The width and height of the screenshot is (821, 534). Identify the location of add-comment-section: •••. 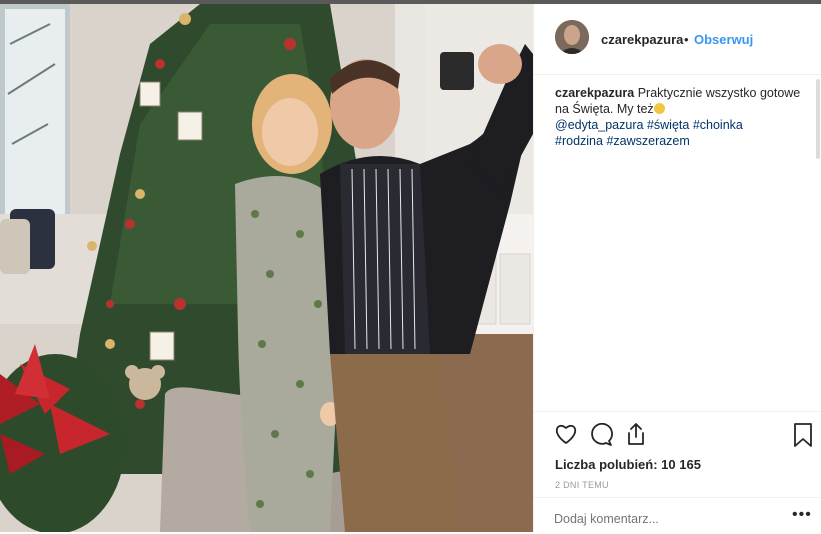
(677, 515).